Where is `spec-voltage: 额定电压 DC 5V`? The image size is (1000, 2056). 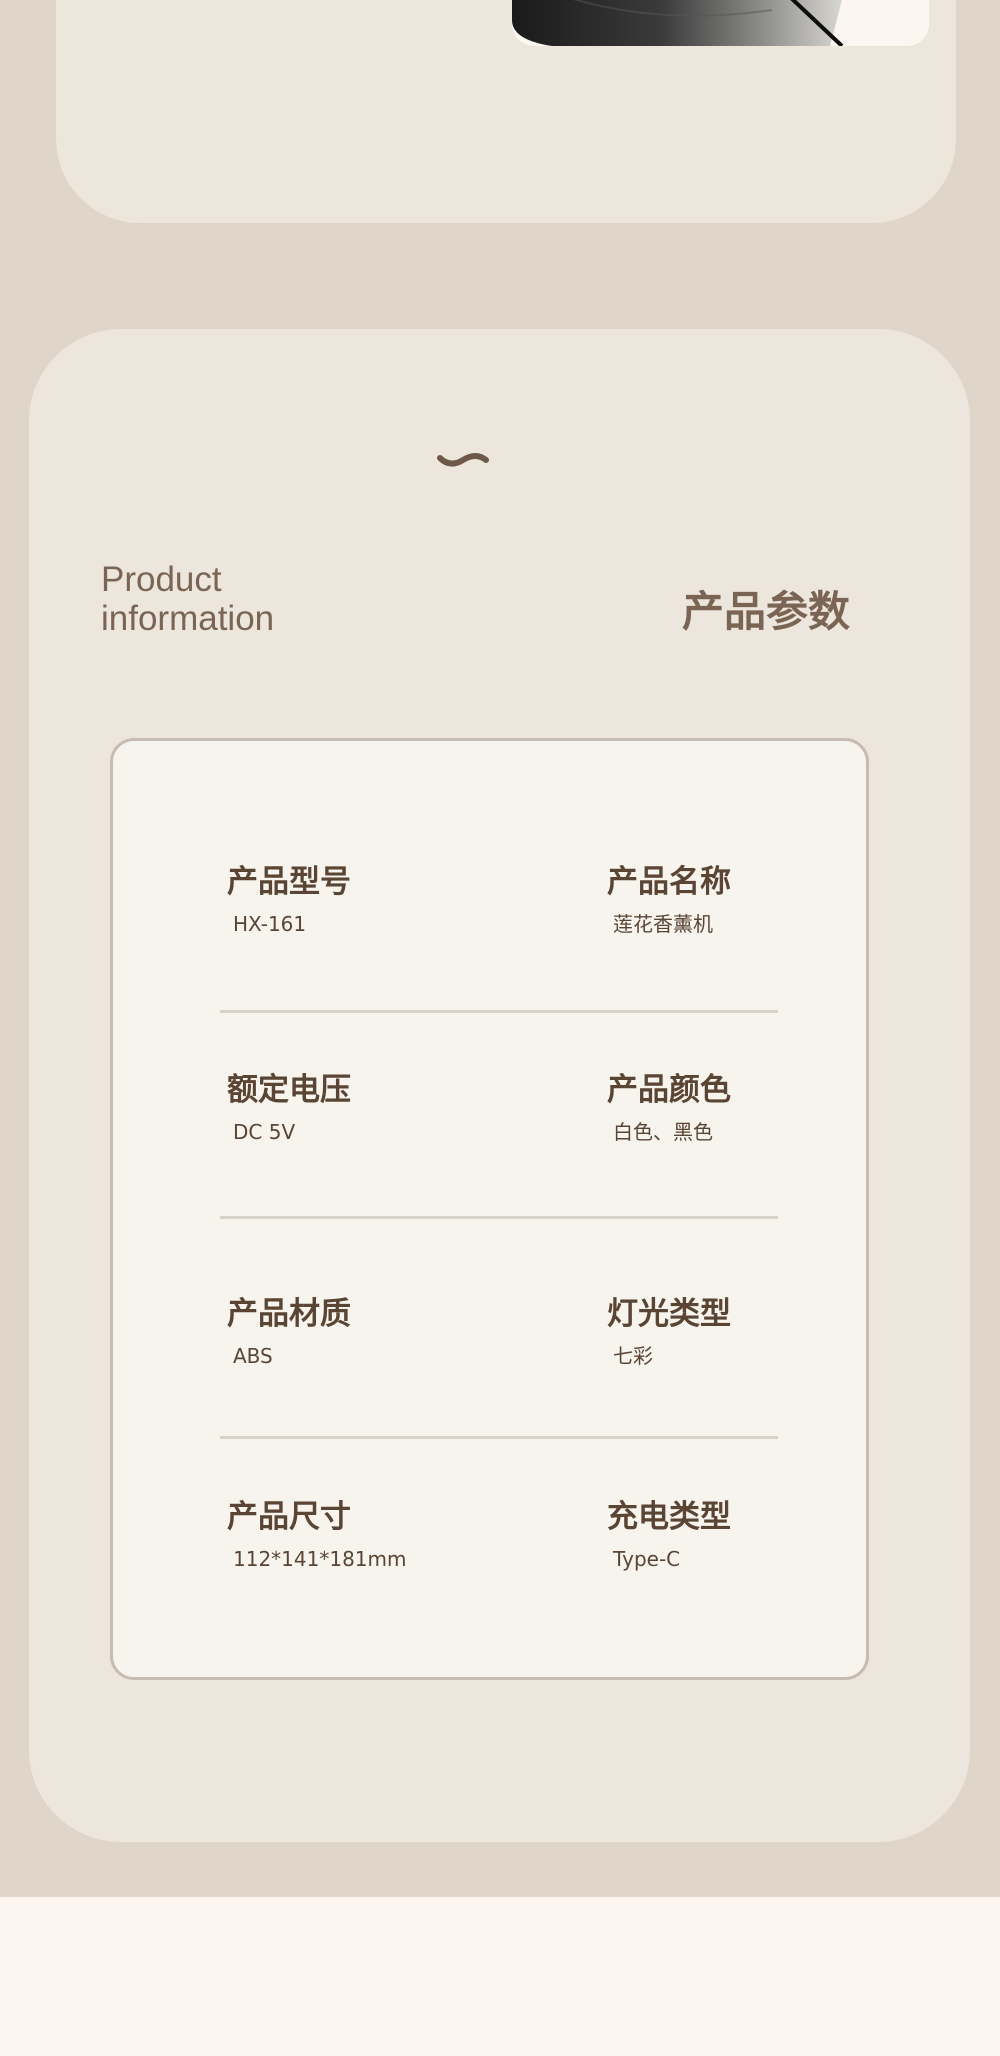
spec-voltage: 额定电压 DC 5V is located at coordinates (289, 1108).